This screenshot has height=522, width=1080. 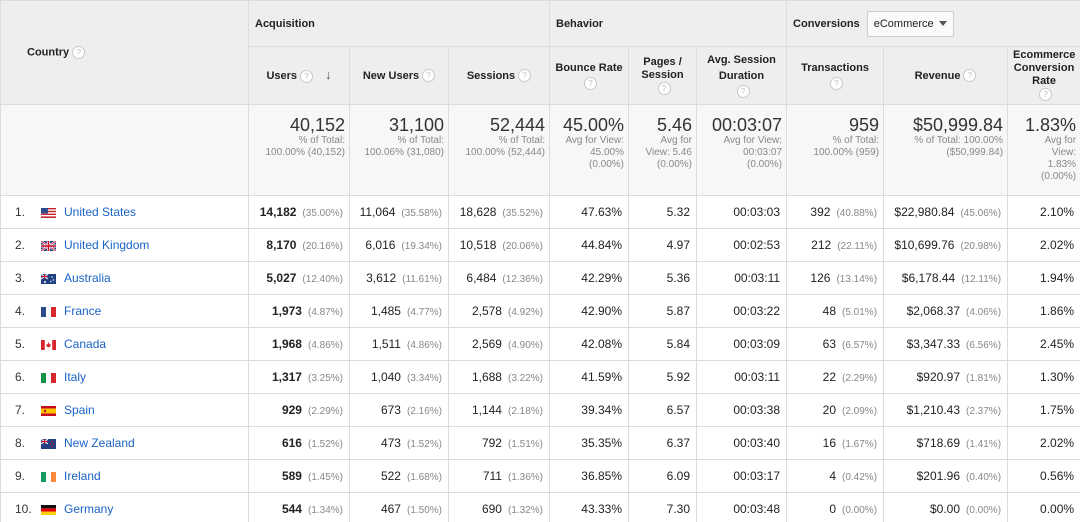 What do you see at coordinates (48, 443) in the screenshot?
I see `flag-nz-icon` at bounding box center [48, 443].